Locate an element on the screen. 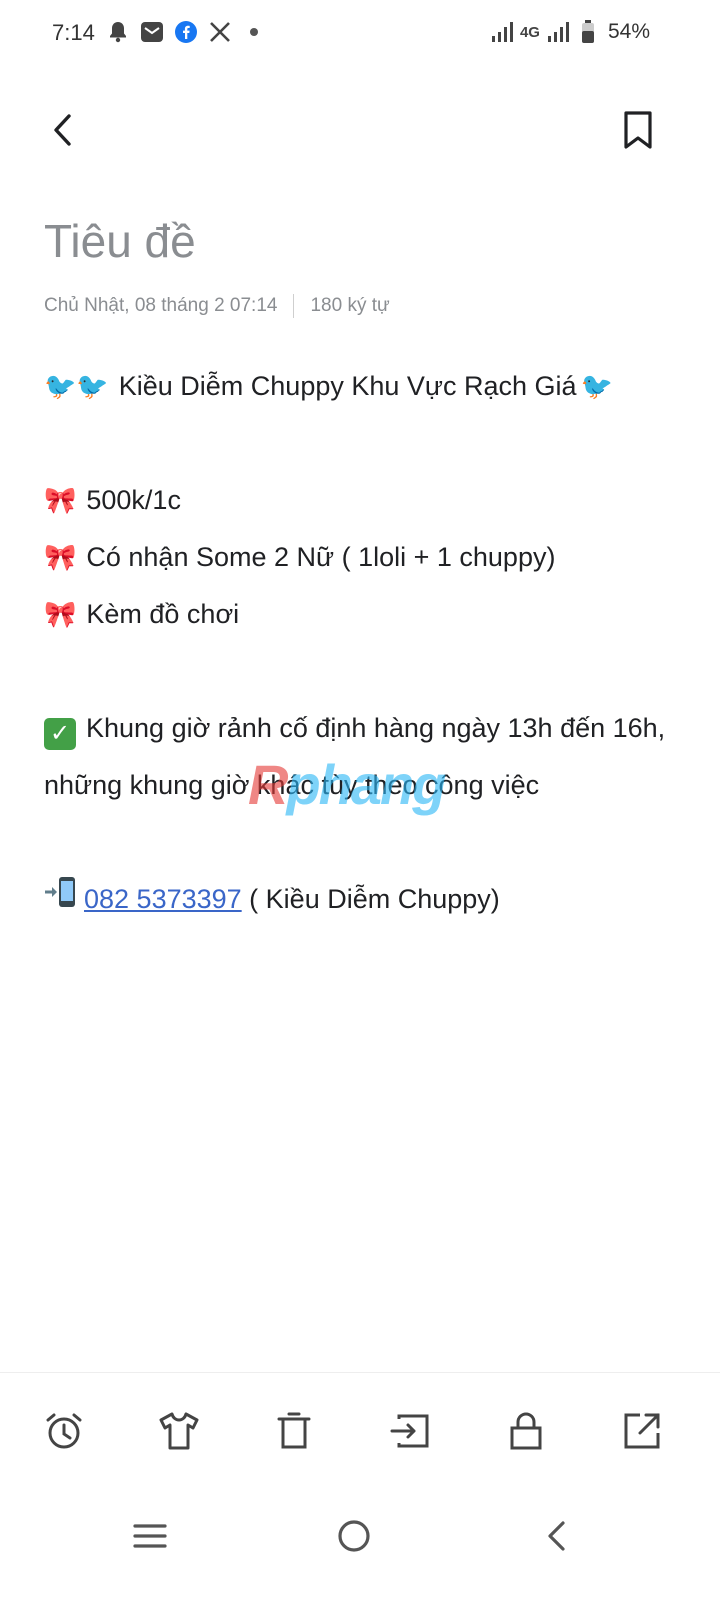 The height and width of the screenshot is (1600, 720). meta-divider is located at coordinates (294, 306).